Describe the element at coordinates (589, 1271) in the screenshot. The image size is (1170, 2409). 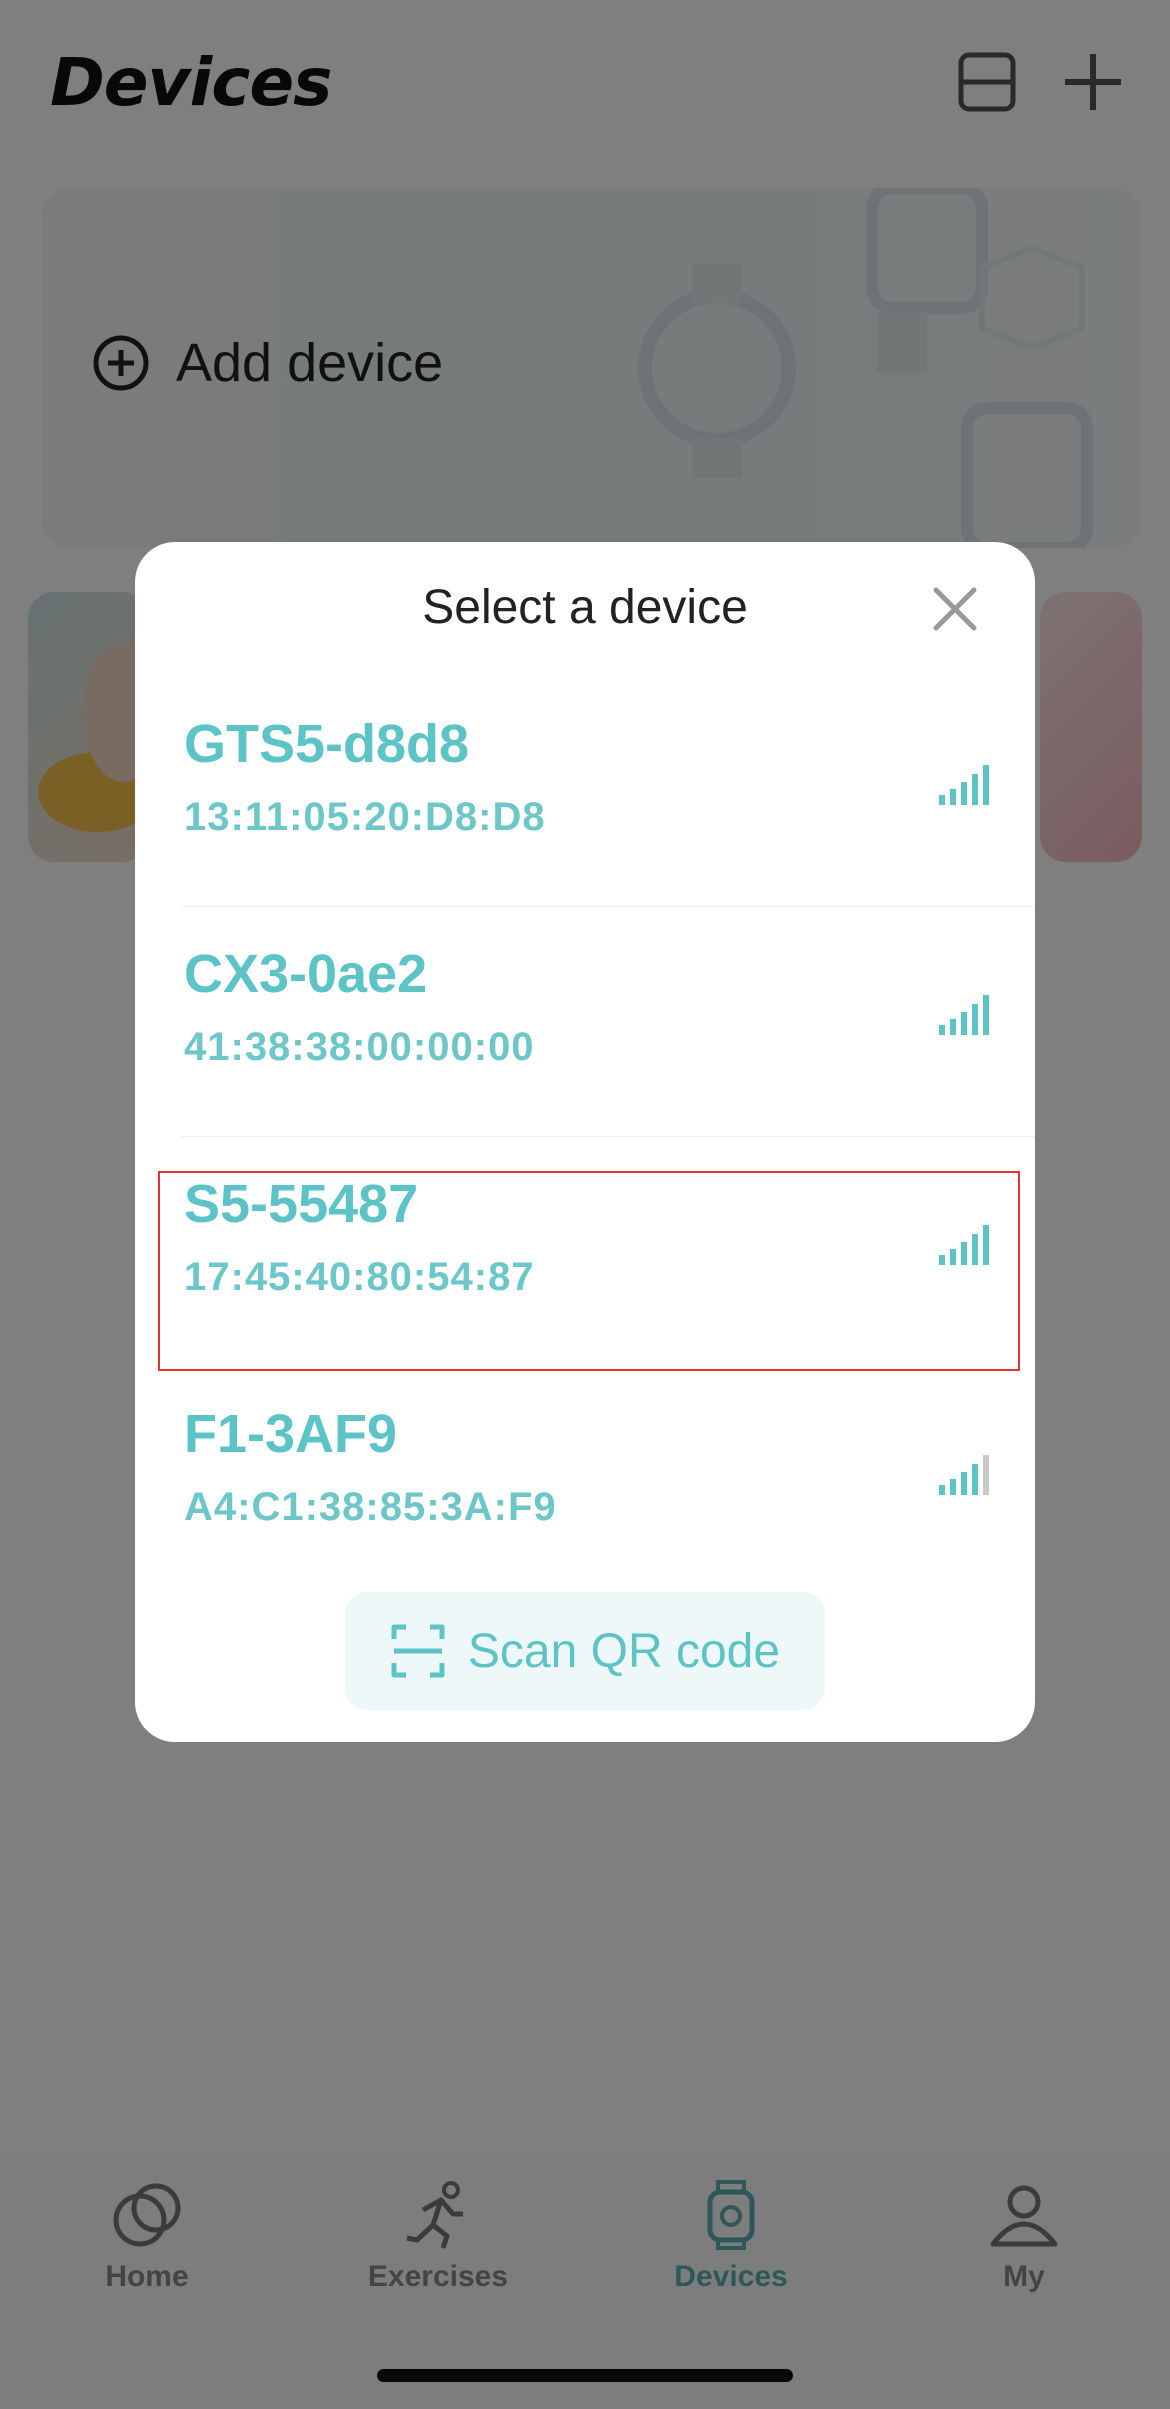
I see `selected-device-highlight` at that location.